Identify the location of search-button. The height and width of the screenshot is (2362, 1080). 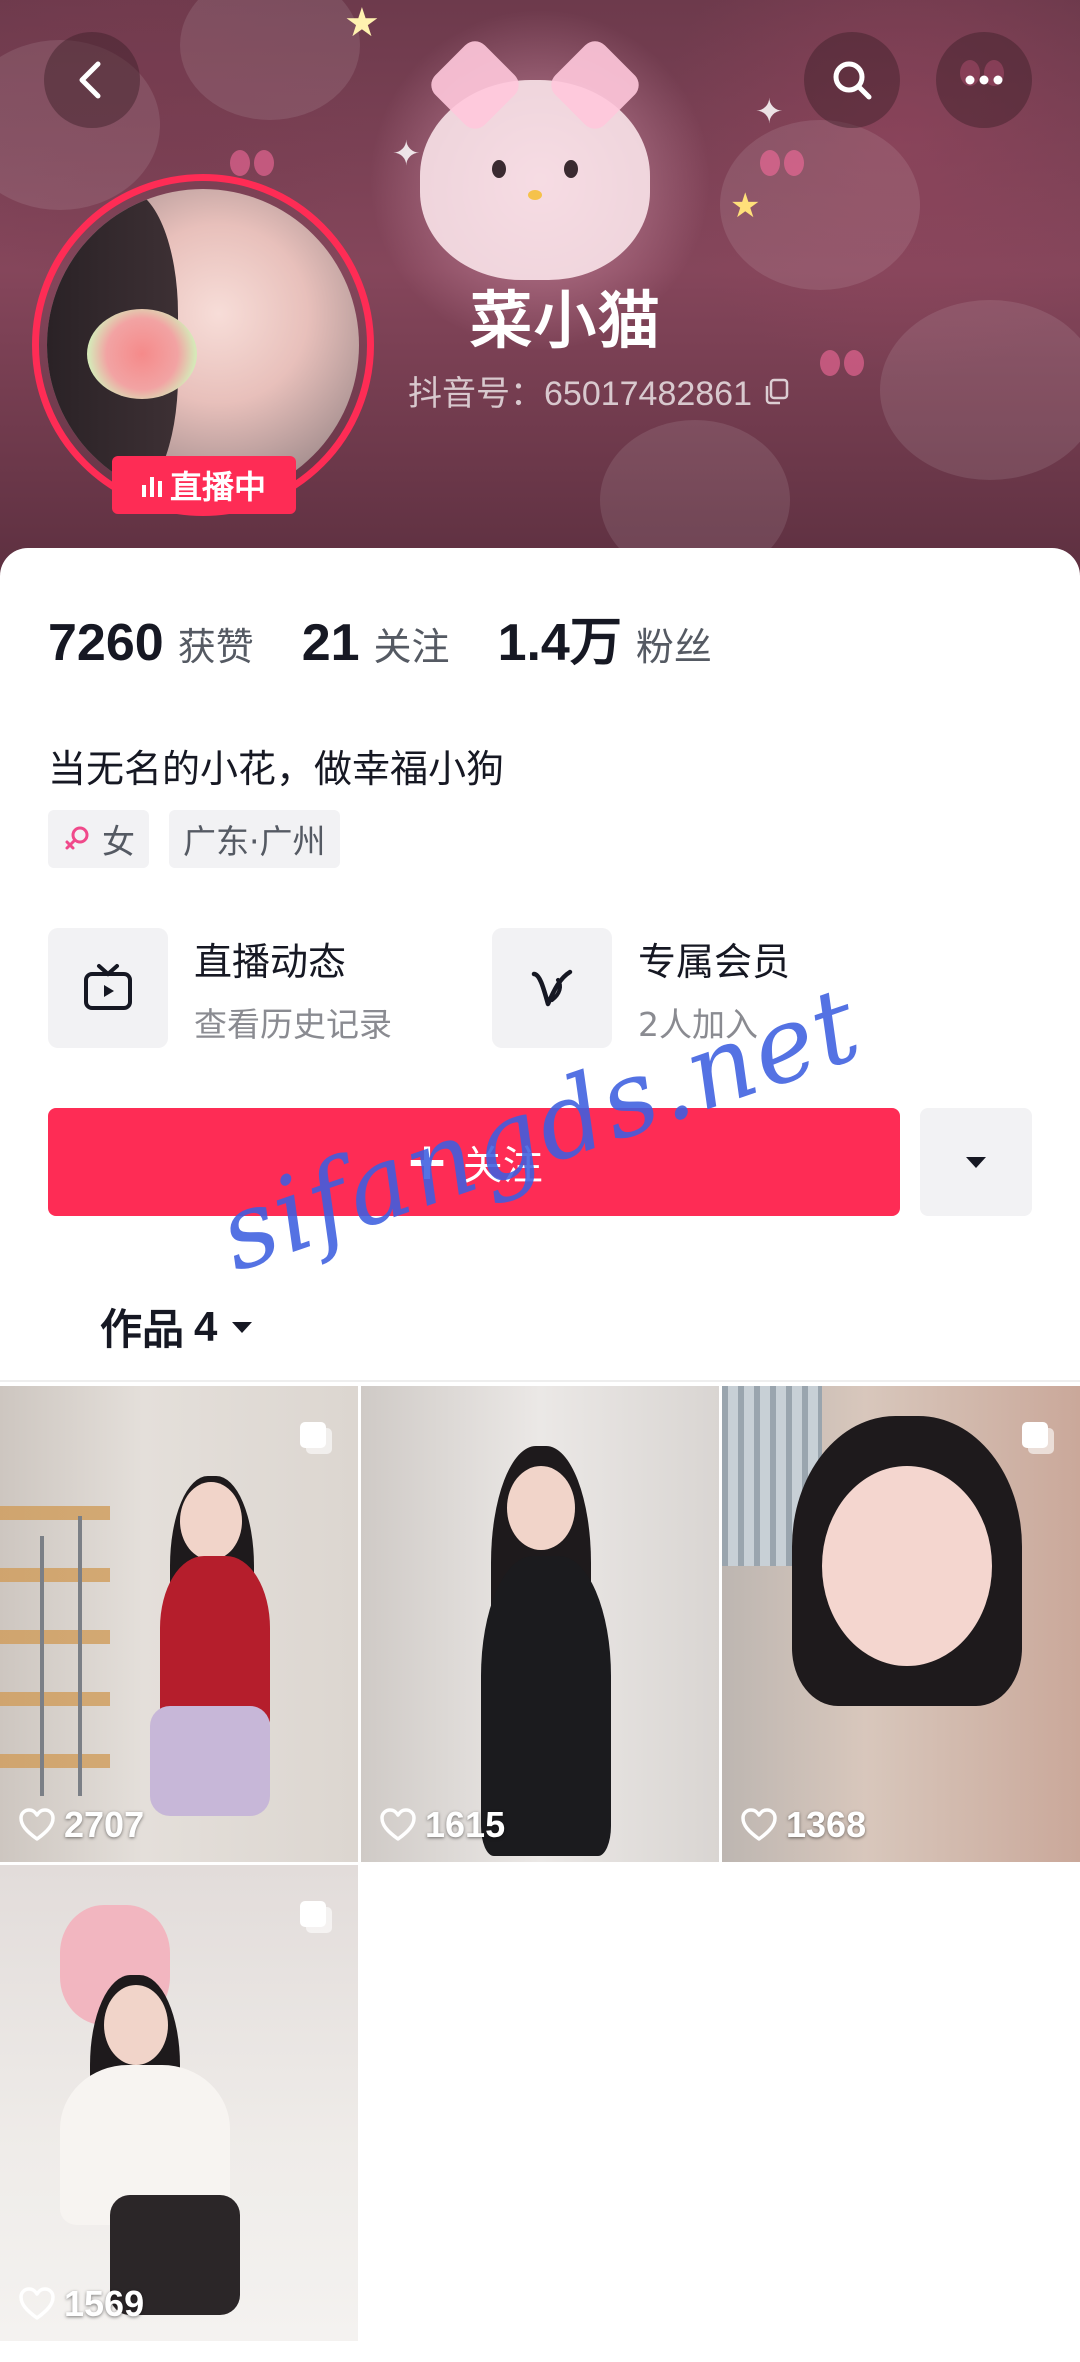
(852, 80).